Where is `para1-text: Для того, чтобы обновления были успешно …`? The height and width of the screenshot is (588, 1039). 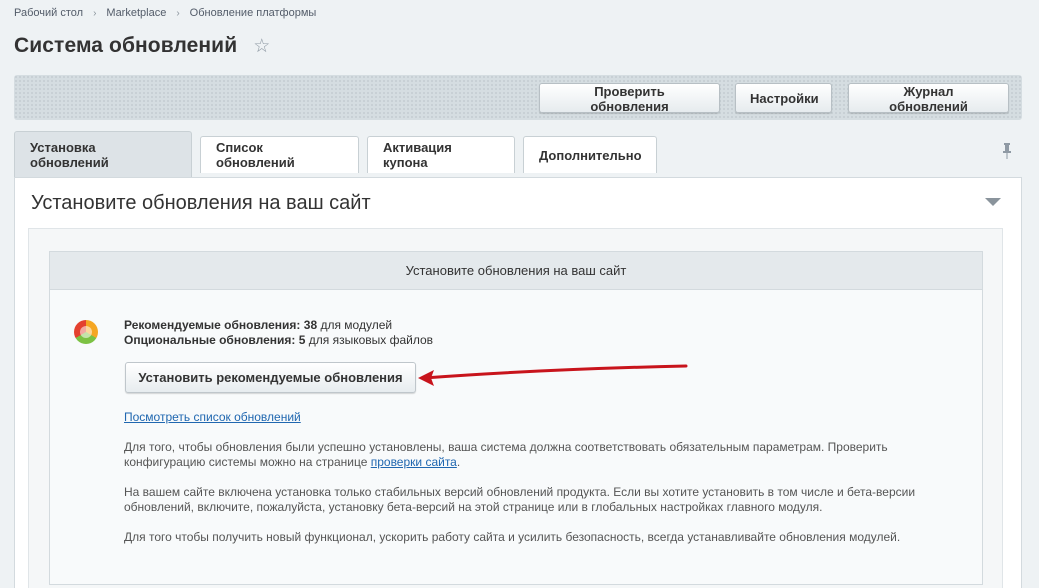 para1-text: Для того, чтобы обновления были успешно … is located at coordinates (506, 454).